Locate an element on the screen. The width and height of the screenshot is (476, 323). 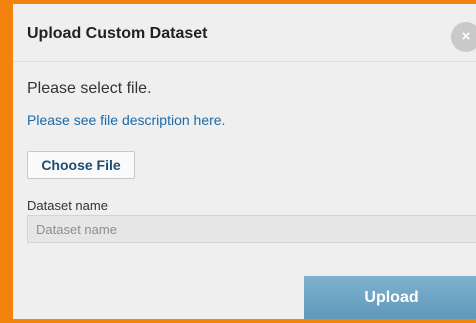
dataset-name-label: Dataset name is located at coordinates (67, 205).